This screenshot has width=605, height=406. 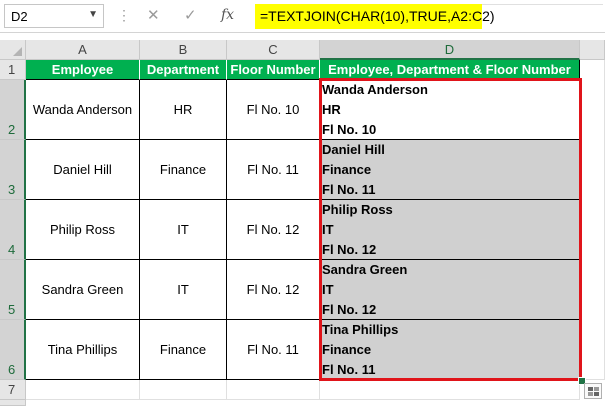 What do you see at coordinates (183, 70) in the screenshot?
I see `header-department: Department` at bounding box center [183, 70].